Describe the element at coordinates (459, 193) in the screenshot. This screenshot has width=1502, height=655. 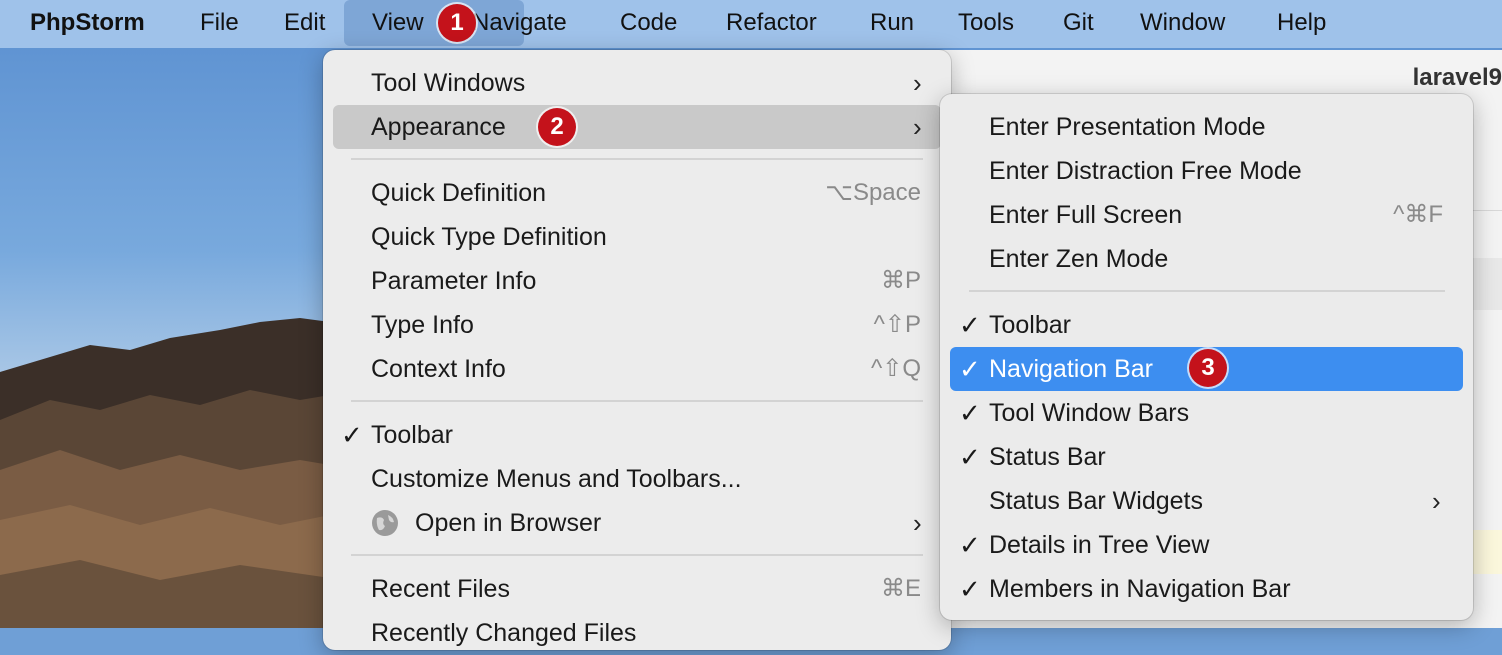
I see `menu-item-label: Quick Definition` at that location.